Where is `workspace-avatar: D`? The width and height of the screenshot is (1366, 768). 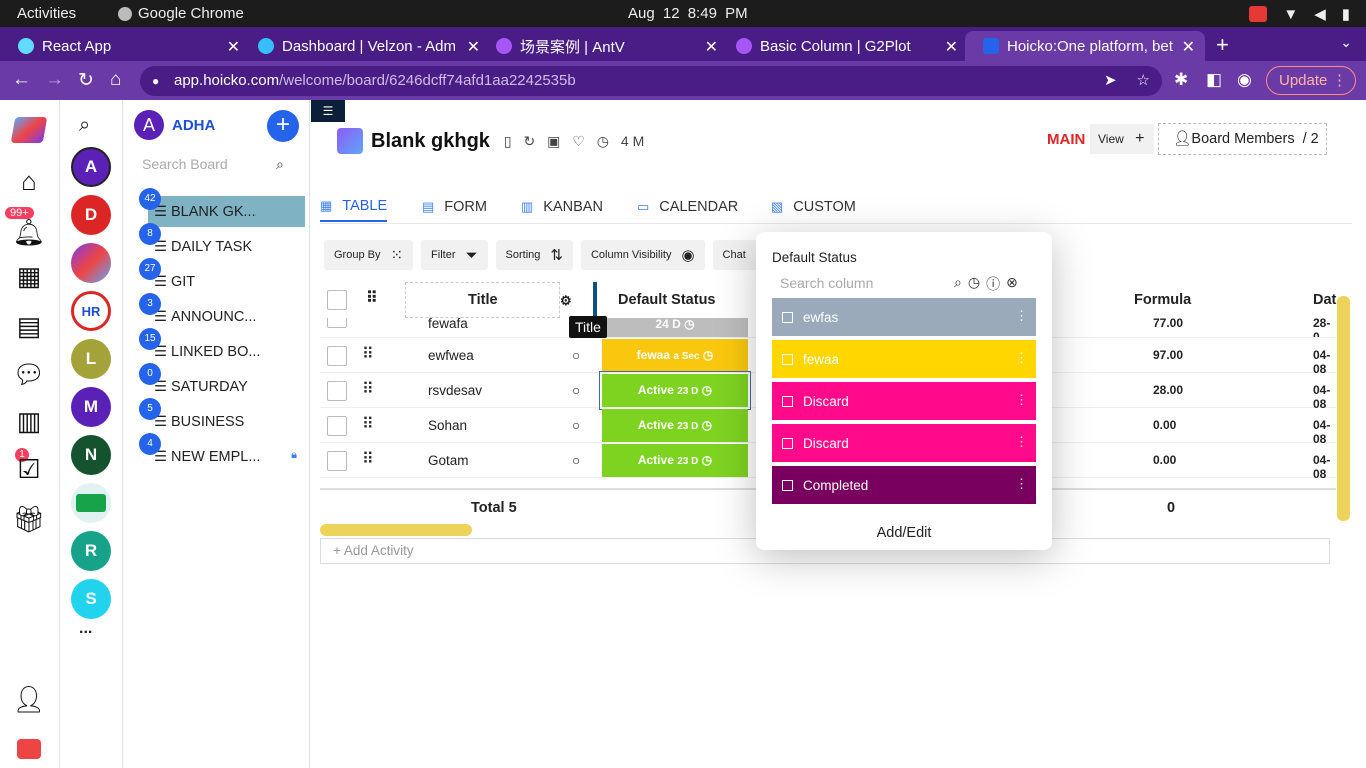
workspace-avatar: D is located at coordinates (91, 215).